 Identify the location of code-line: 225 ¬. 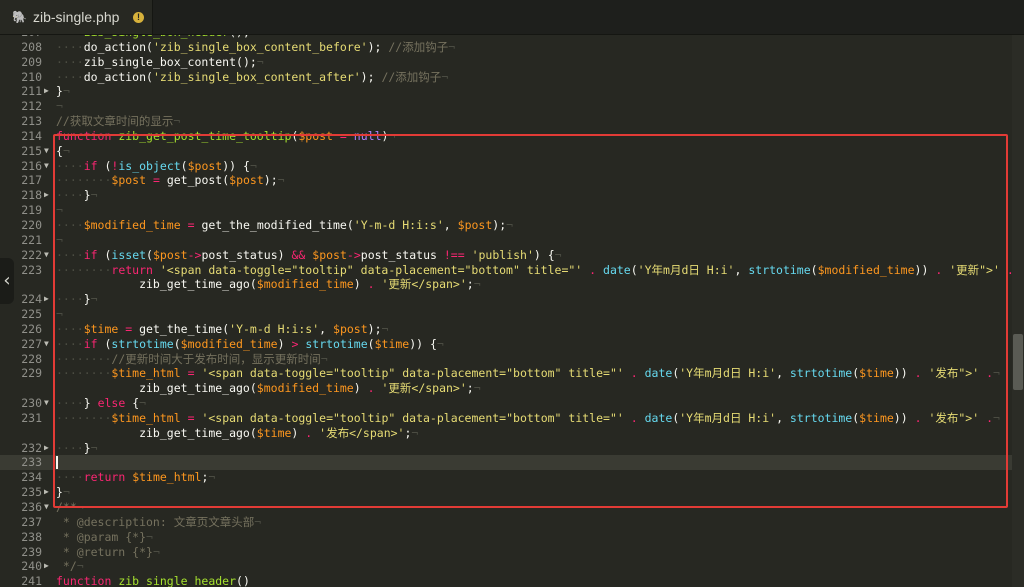
(506, 314).